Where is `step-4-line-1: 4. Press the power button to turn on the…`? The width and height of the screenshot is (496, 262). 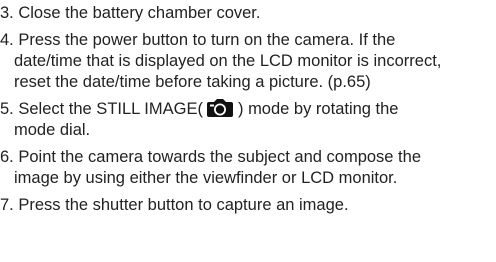 step-4-line-1: 4. Press the power button to turn on the… is located at coordinates (198, 40).